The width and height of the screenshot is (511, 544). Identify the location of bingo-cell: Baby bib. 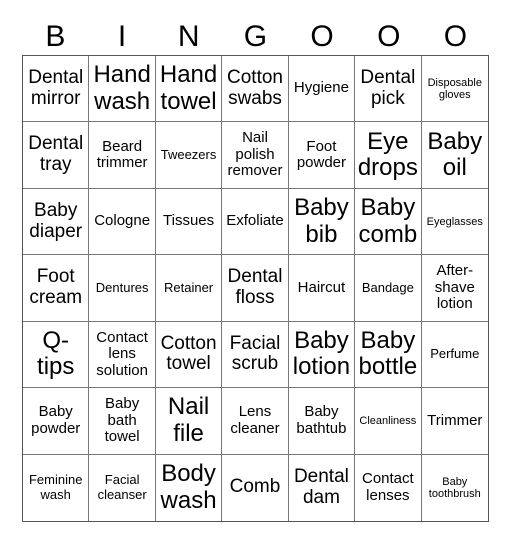
(322, 222).